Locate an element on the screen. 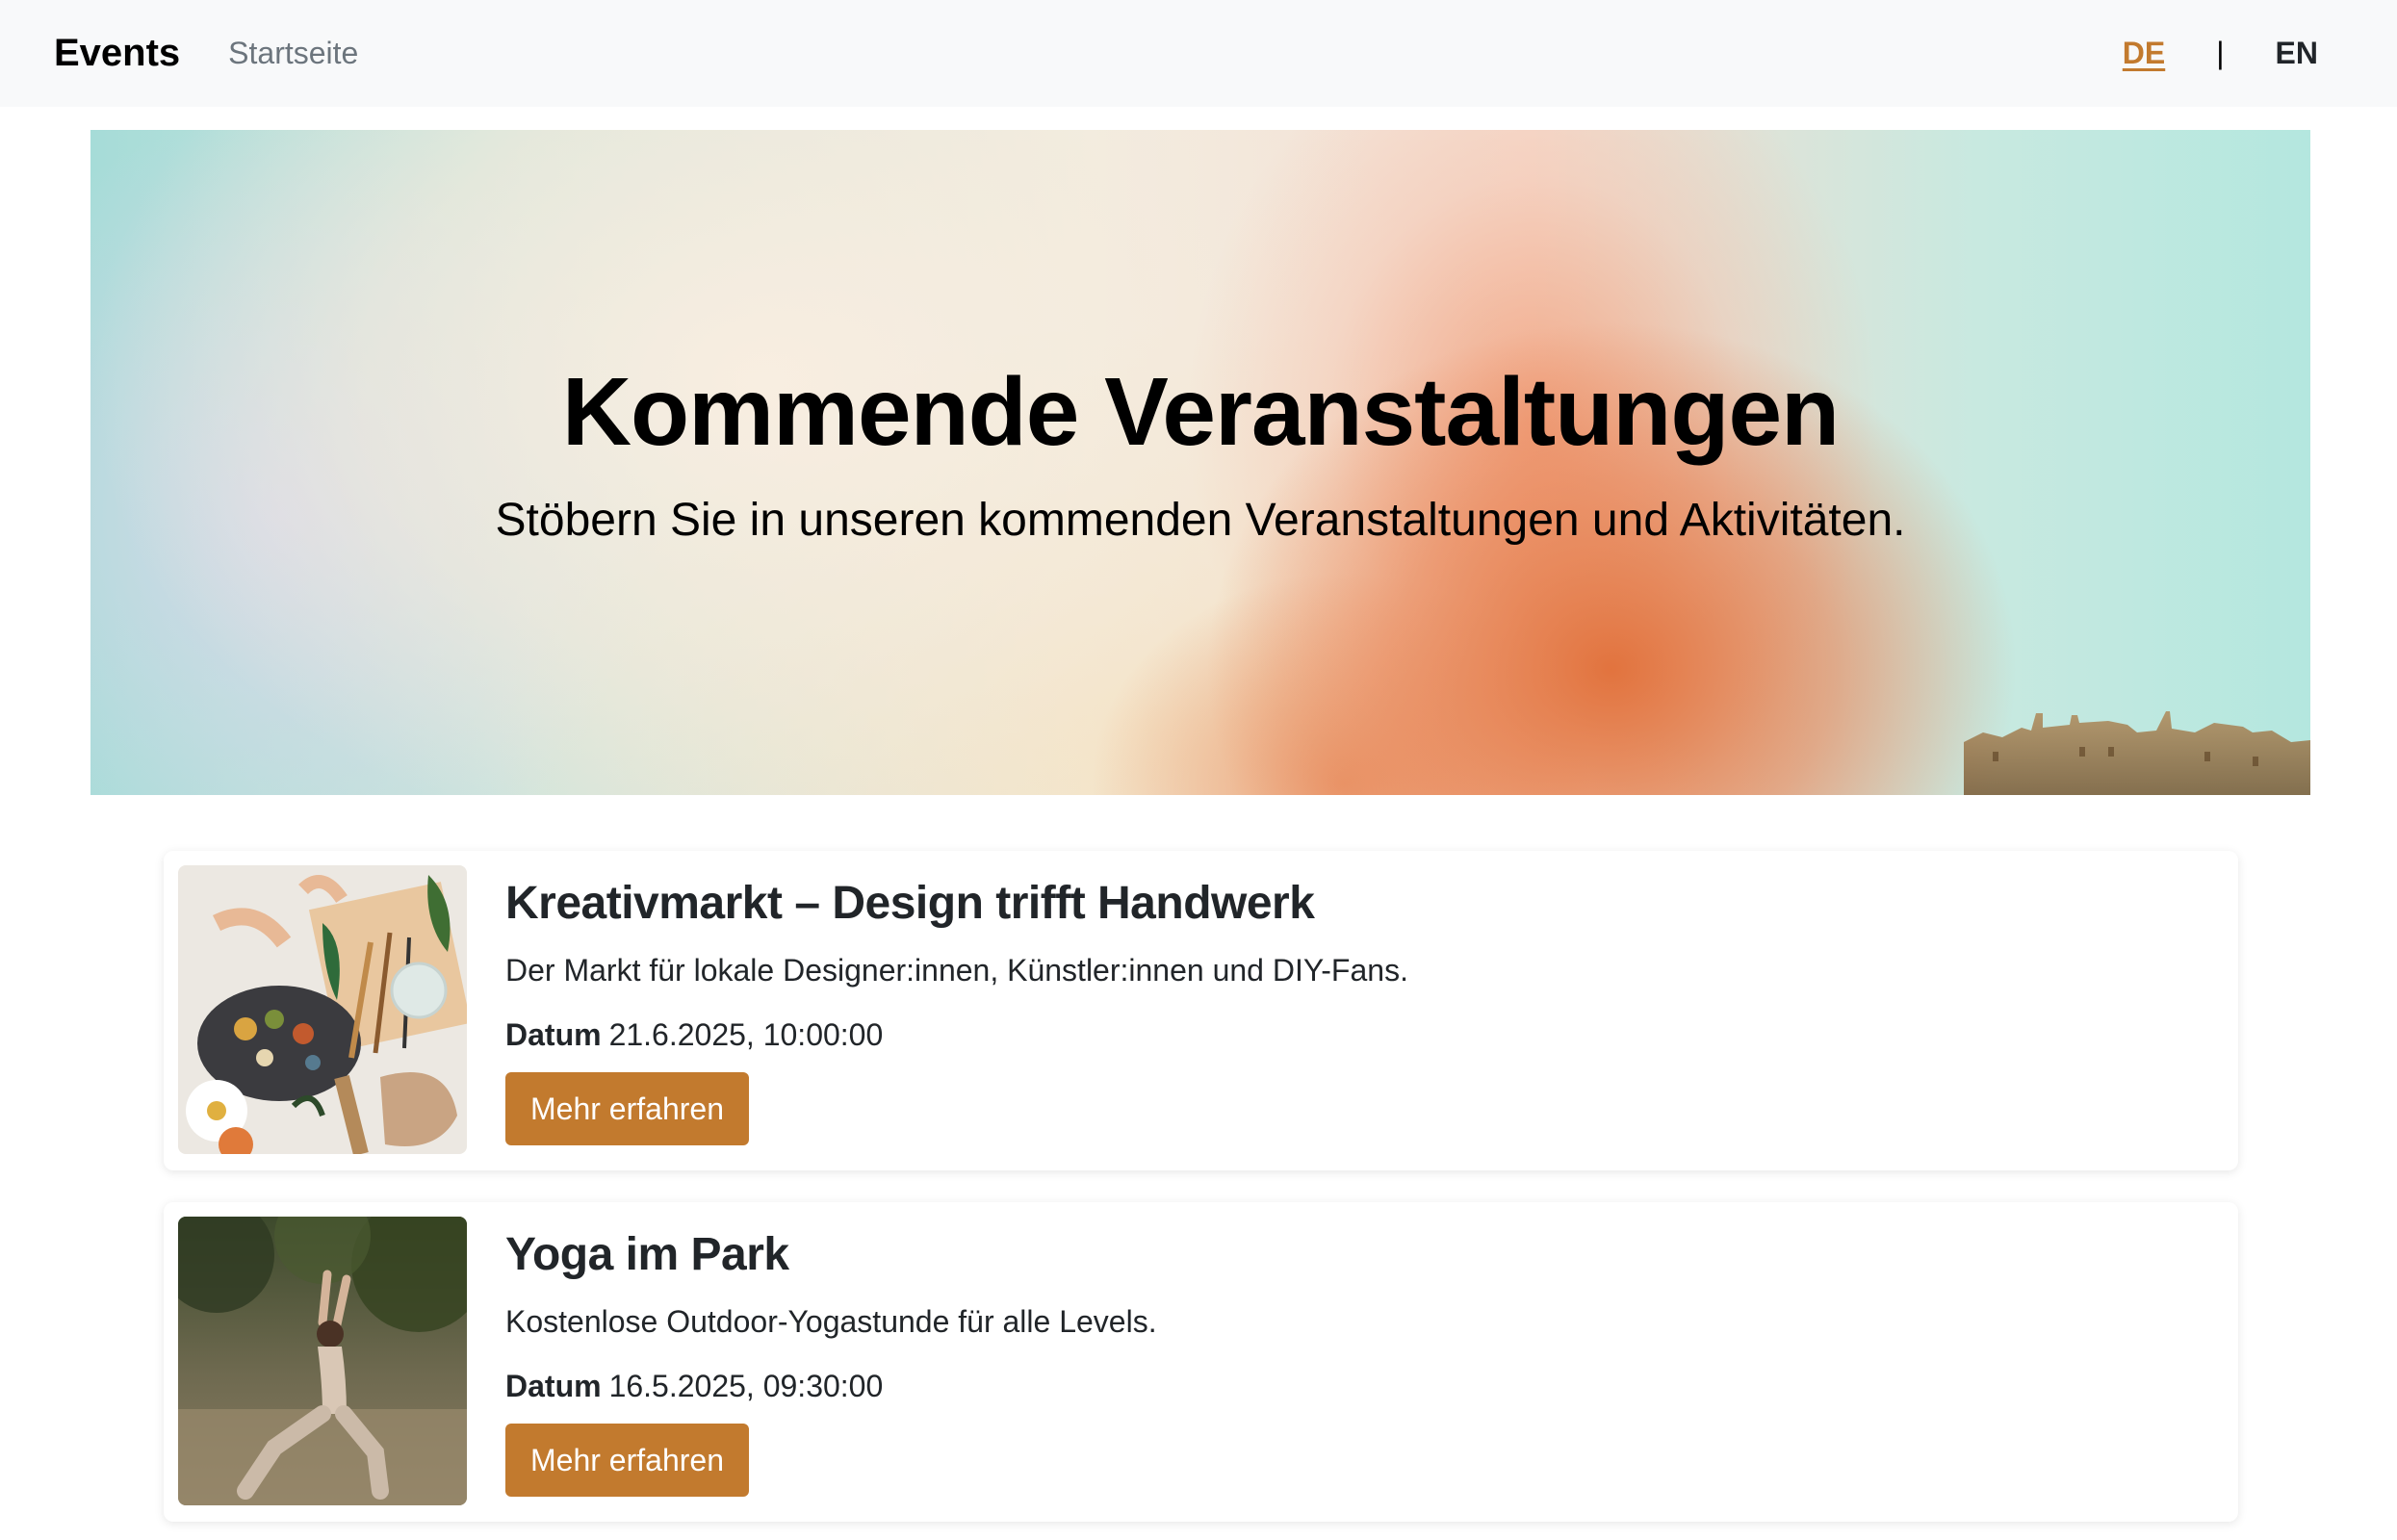 The width and height of the screenshot is (2397, 1540). lang-de-link: DE is located at coordinates (2144, 53).